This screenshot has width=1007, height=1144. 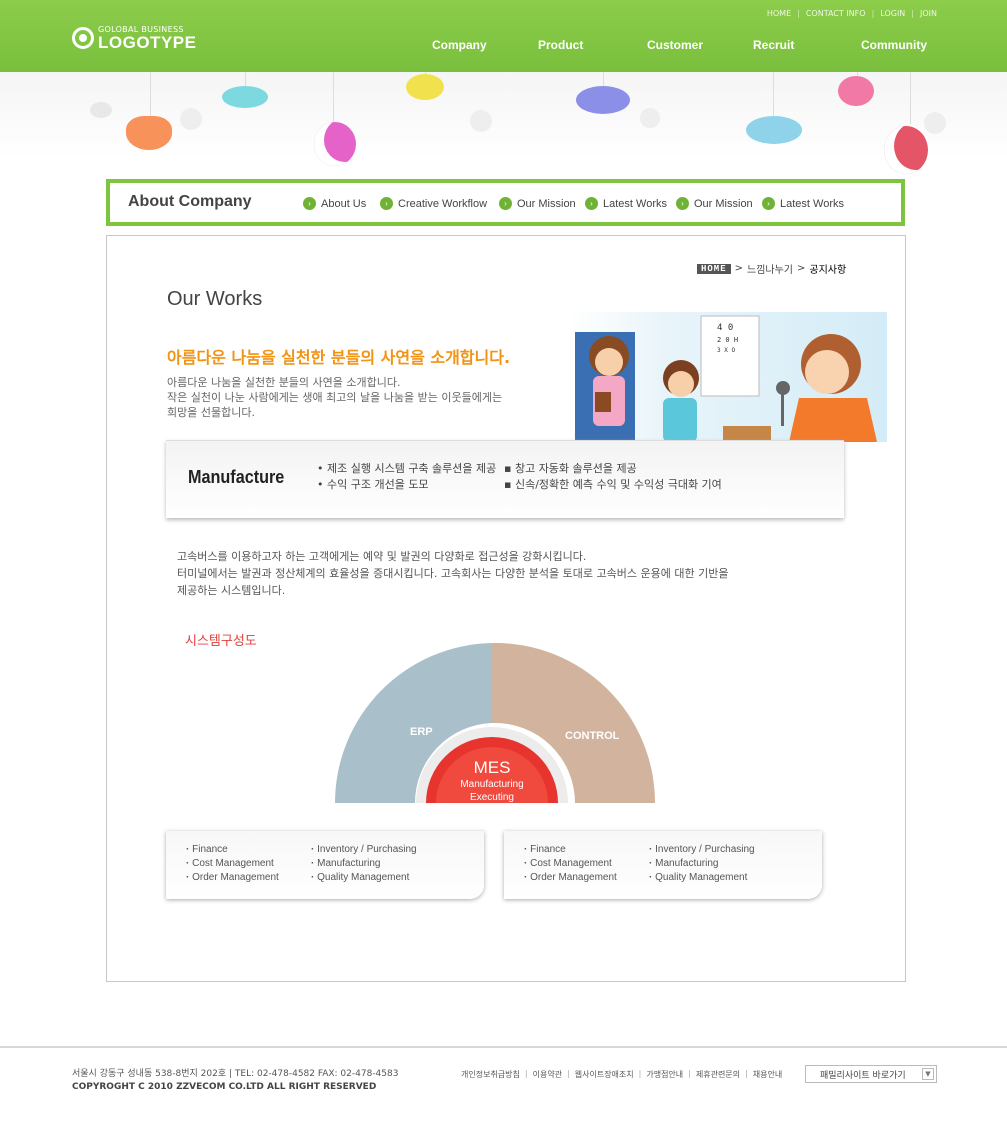 I want to click on svg-text: 2 0 H, so click(x=727, y=340).